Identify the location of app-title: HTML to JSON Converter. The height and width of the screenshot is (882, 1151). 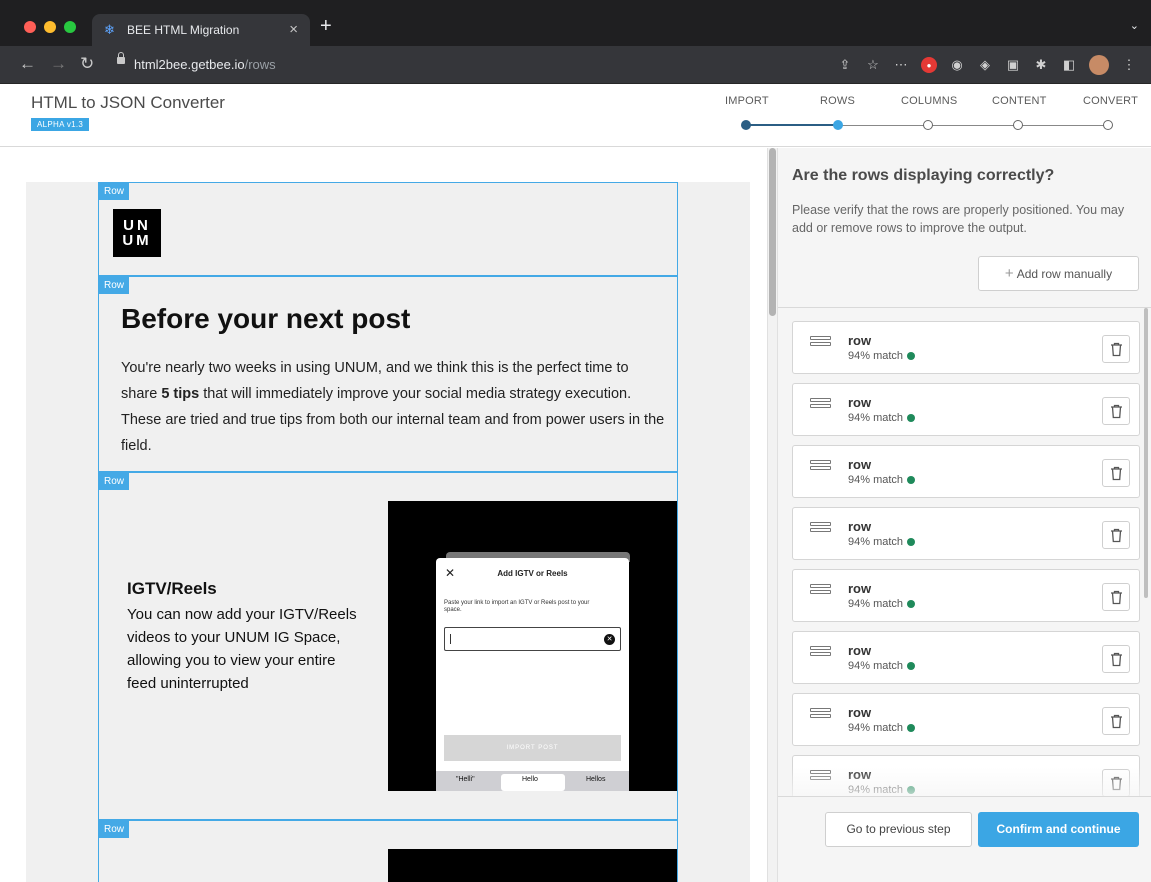
(128, 102).